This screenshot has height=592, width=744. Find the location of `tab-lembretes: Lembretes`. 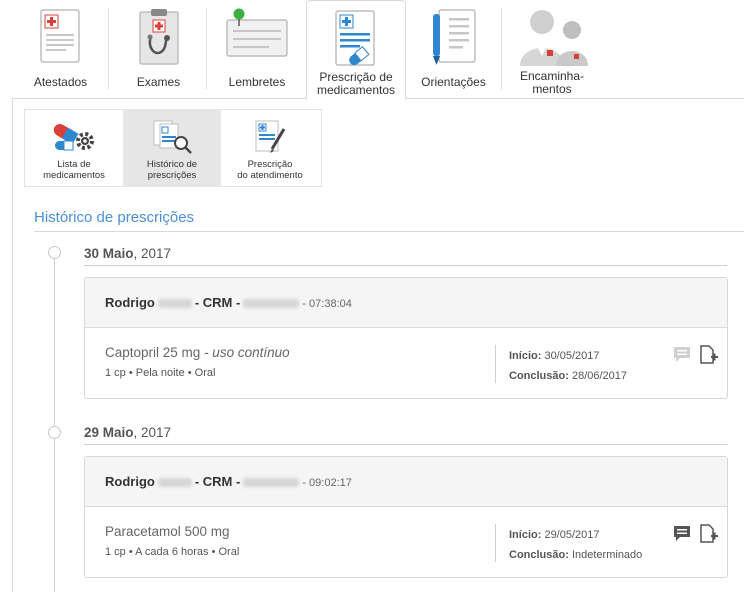

tab-lembretes: Lembretes is located at coordinates (257, 49).